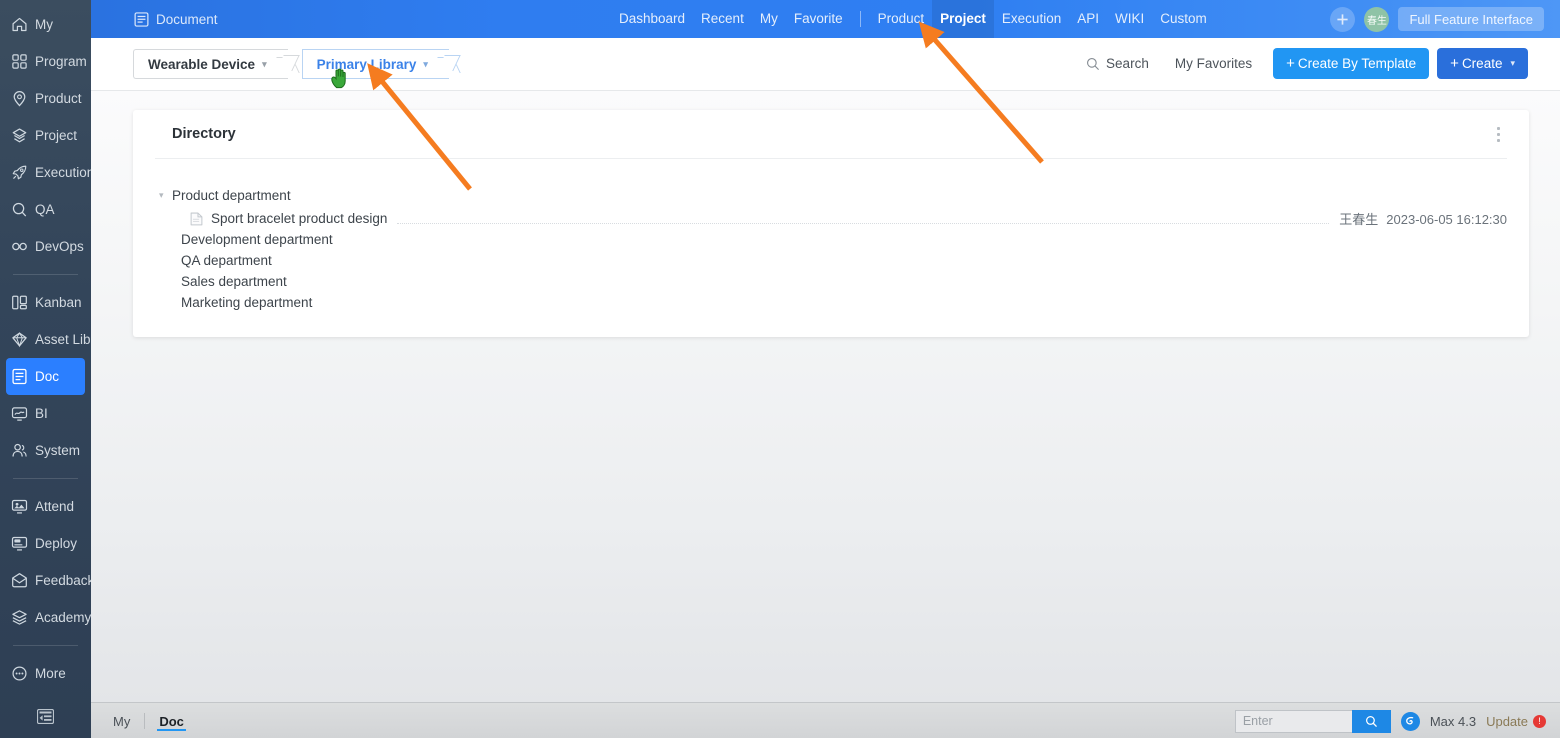 This screenshot has width=1560, height=738. I want to click on directory-card-header: Directory, so click(831, 134).